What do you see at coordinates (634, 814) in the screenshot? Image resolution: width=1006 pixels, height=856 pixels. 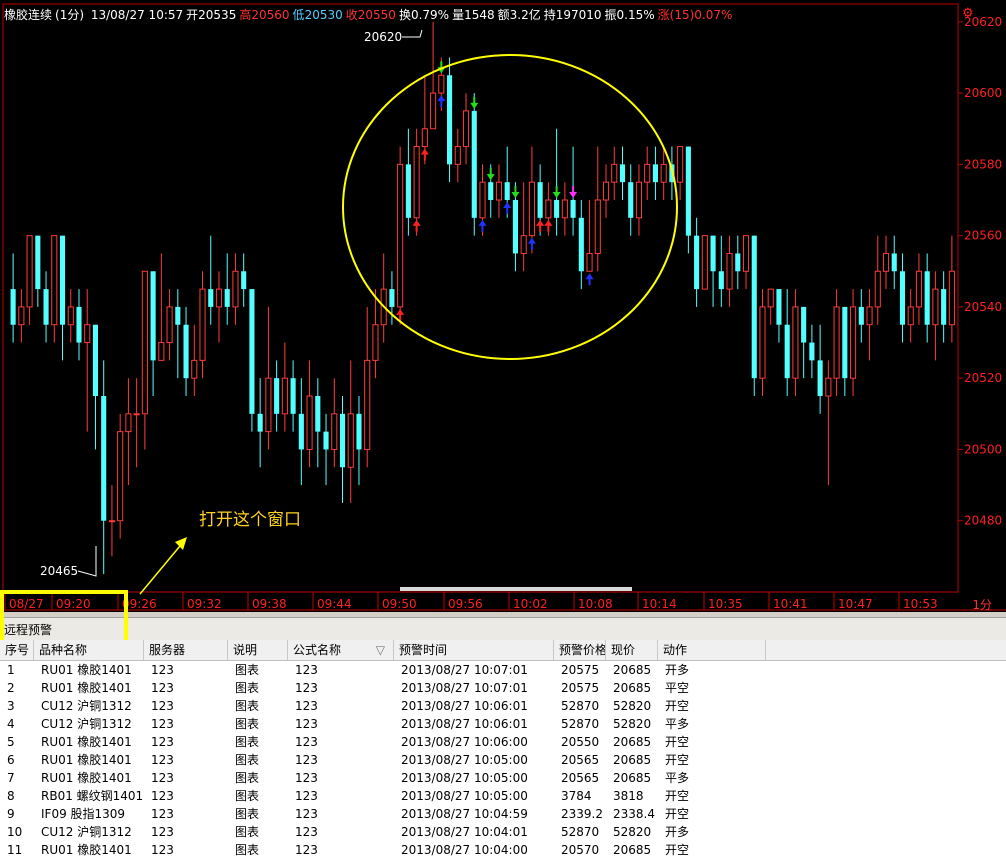 I see `cell-last-price: 2338.4` at bounding box center [634, 814].